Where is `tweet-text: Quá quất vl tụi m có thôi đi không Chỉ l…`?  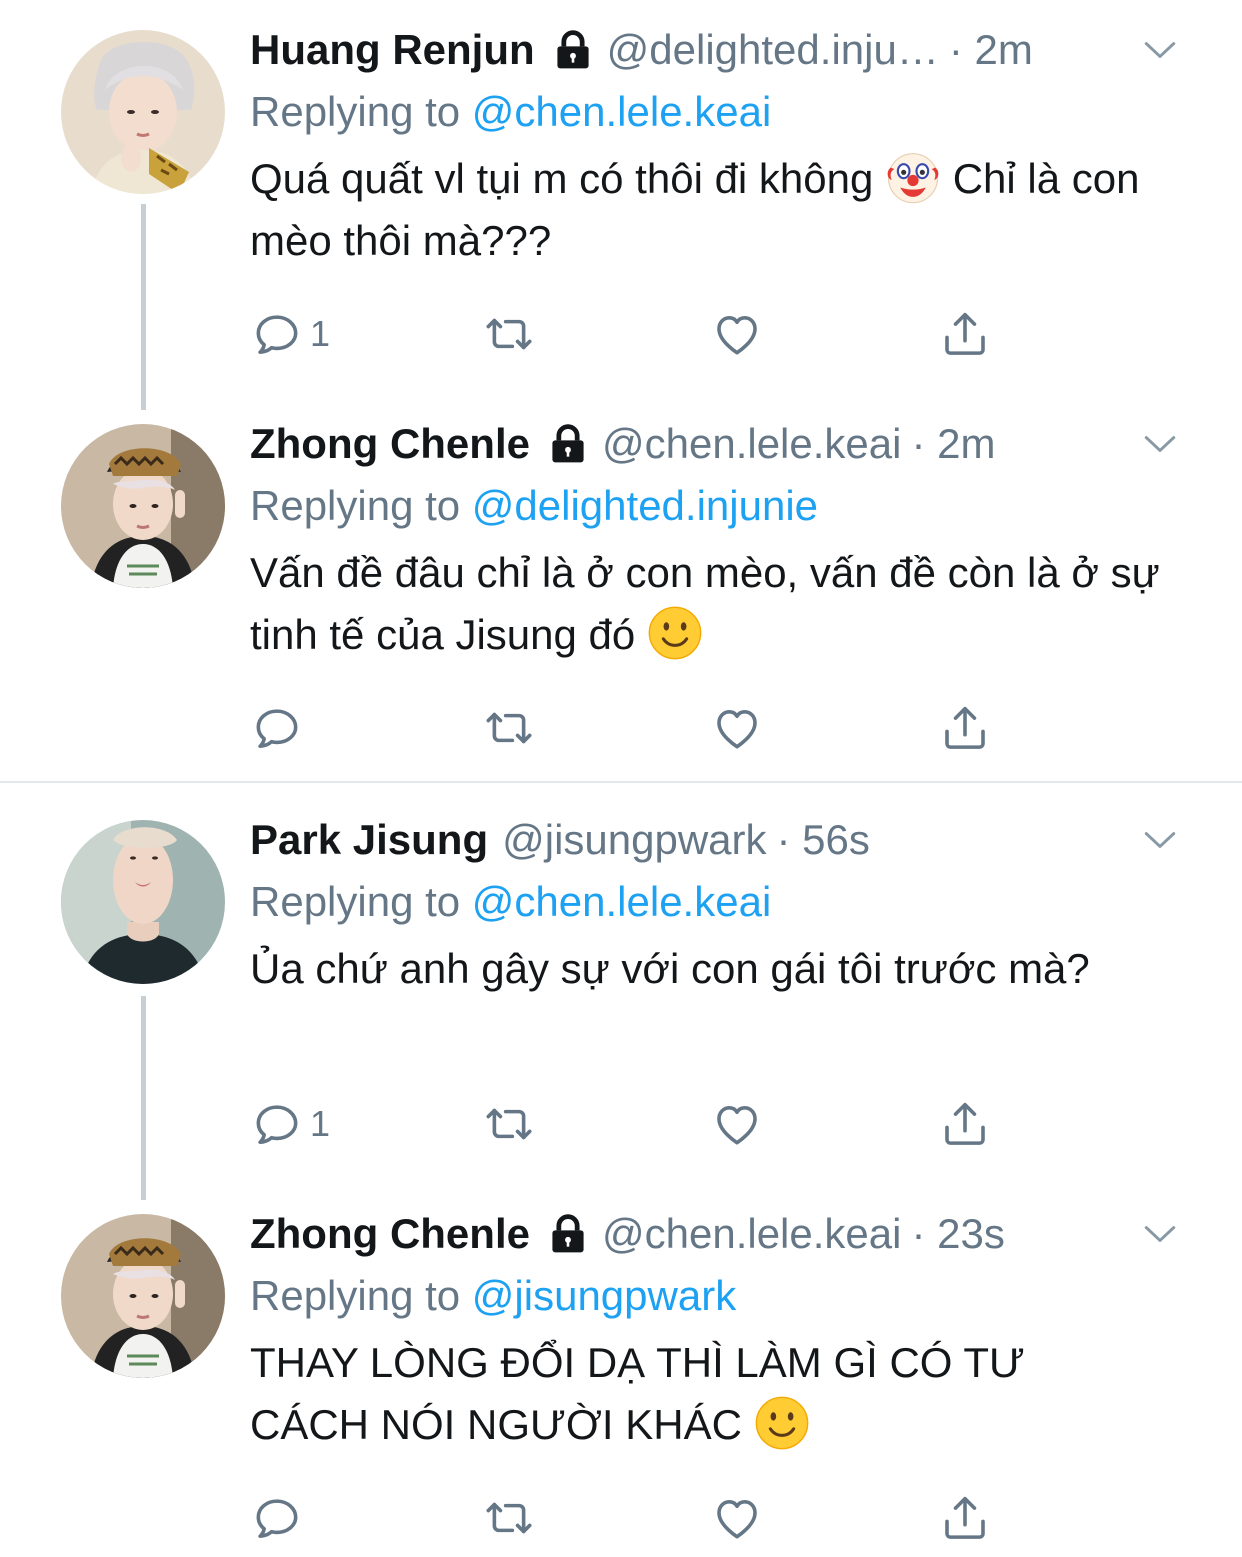 tweet-text: Quá quất vl tụi m có thôi đi không Chỉ l… is located at coordinates (716, 210).